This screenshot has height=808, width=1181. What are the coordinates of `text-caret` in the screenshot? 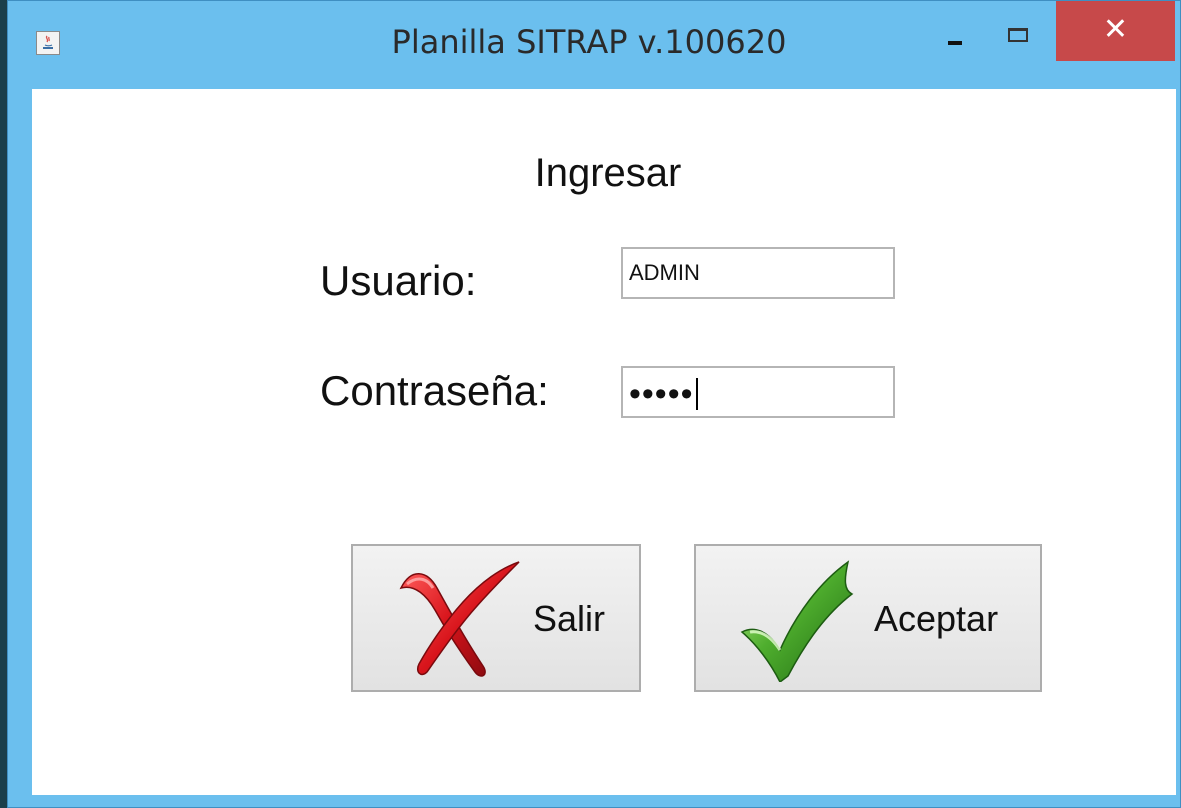 It's located at (696, 394).